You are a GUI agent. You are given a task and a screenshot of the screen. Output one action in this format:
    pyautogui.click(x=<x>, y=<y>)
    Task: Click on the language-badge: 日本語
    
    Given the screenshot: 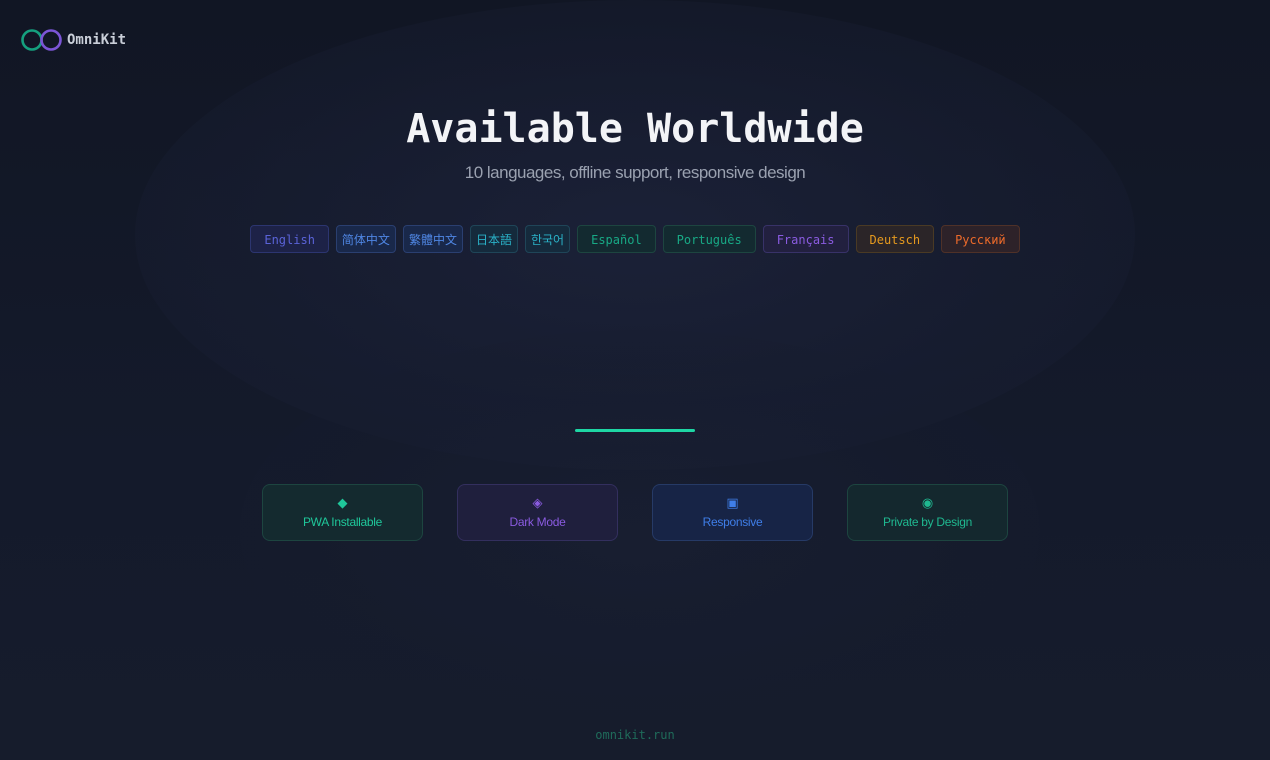 What is the action you would take?
    pyautogui.click(x=493, y=239)
    